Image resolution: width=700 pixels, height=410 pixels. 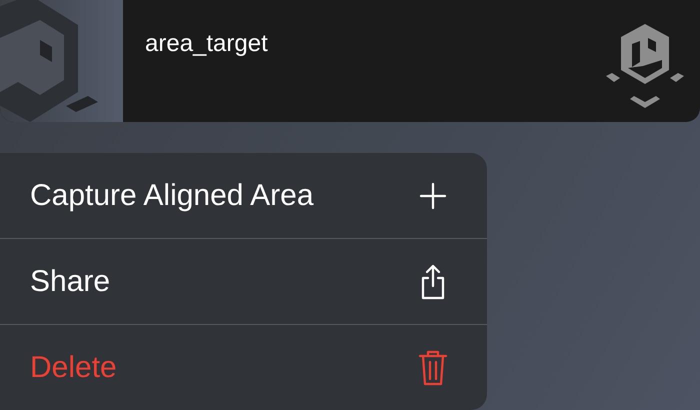 What do you see at coordinates (243, 195) in the screenshot?
I see `menu-item: Capture Aligned Area` at bounding box center [243, 195].